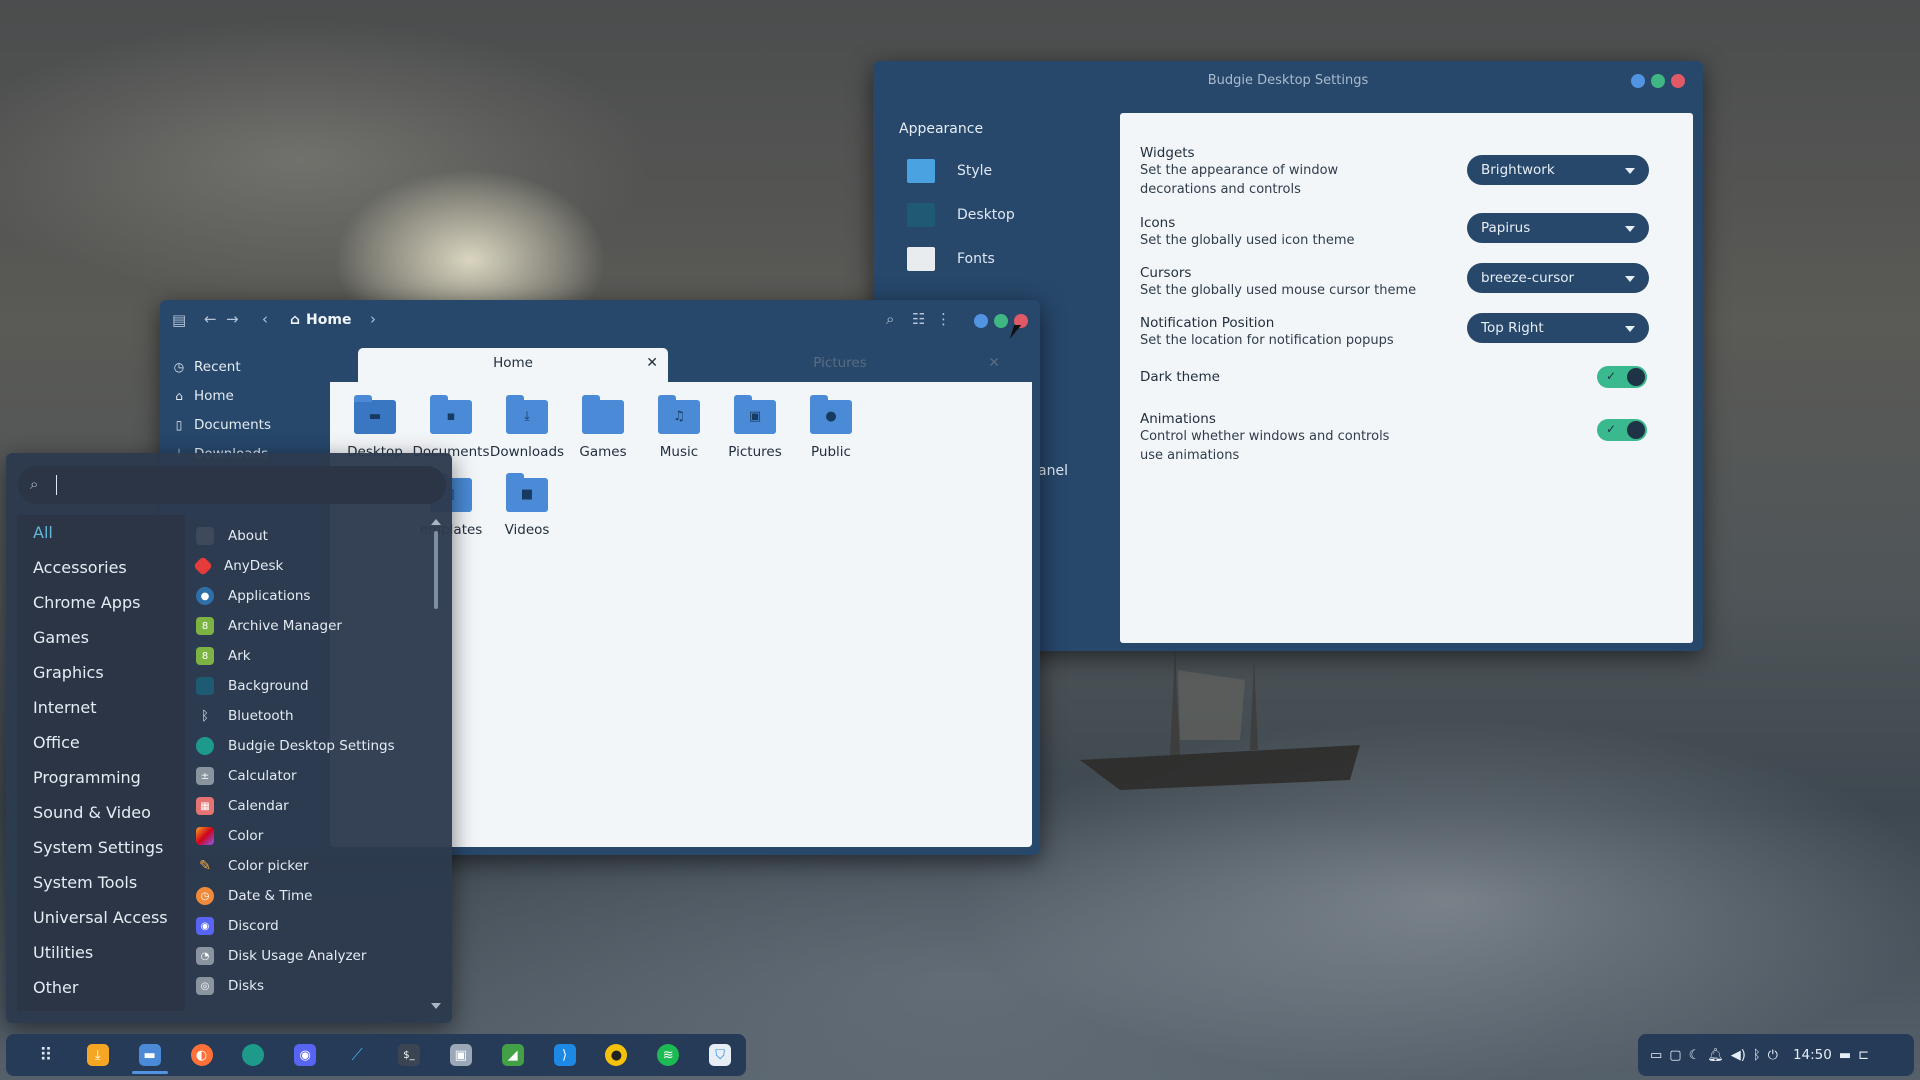 The height and width of the screenshot is (1080, 1920). Describe the element at coordinates (1812, 1055) in the screenshot. I see `clock: 14:50` at that location.